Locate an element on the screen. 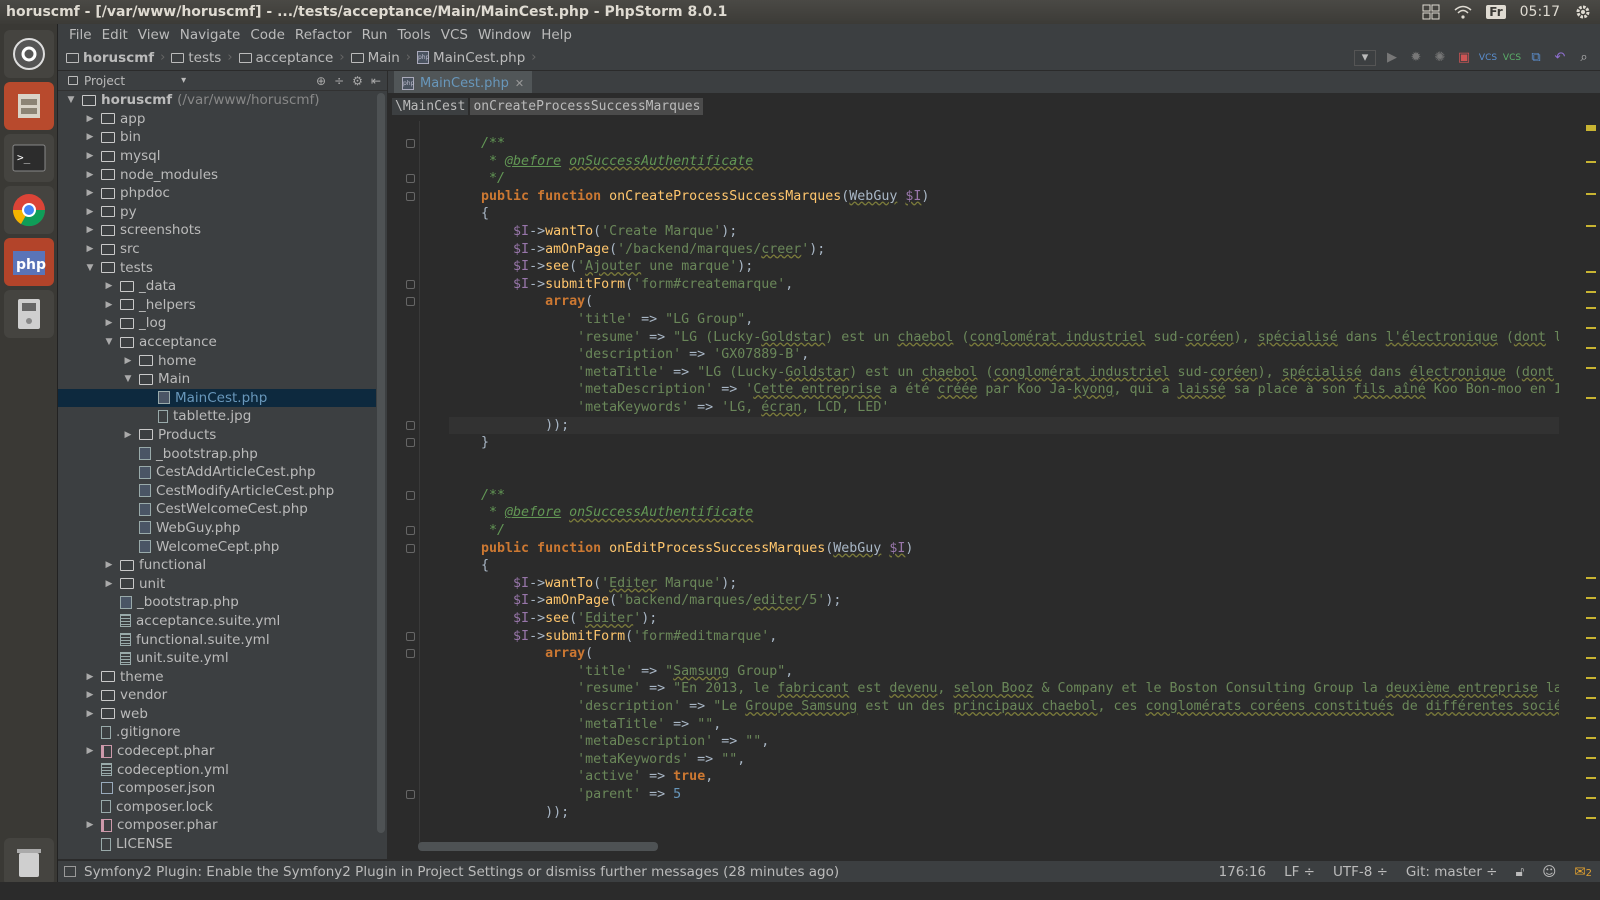 This screenshot has width=1600, height=900. tree-item: WebGuy.php is located at coordinates (217, 528).